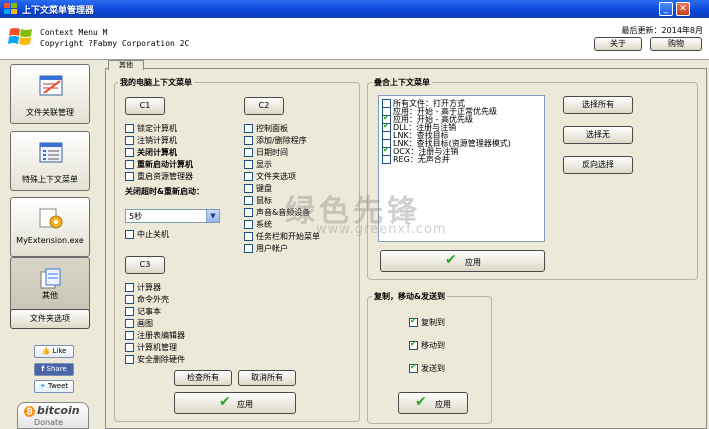 This screenshot has height=429, width=709. What do you see at coordinates (462, 261) in the screenshot?
I see `stacked-apply-button: ✔ 应用` at bounding box center [462, 261].